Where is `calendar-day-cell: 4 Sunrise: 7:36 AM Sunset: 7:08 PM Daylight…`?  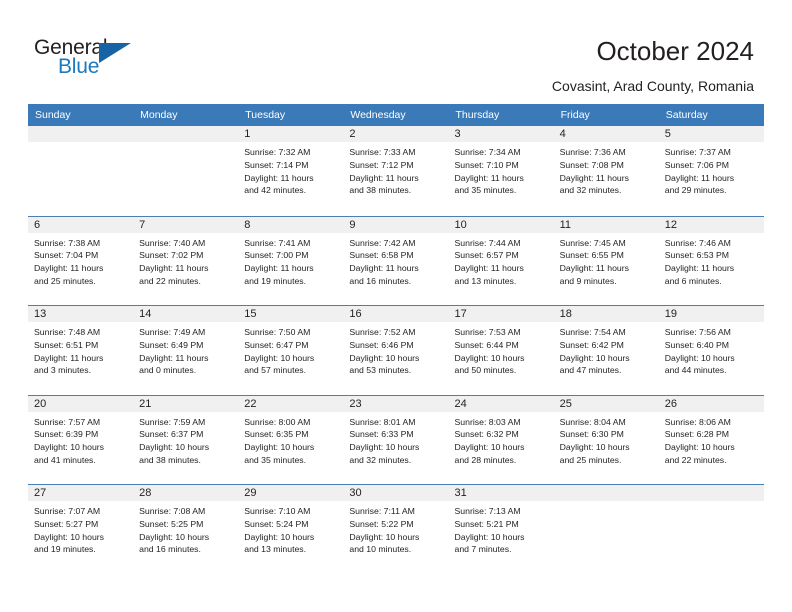 calendar-day-cell: 4 Sunrise: 7:36 AM Sunset: 7:08 PM Daylight… is located at coordinates (606, 170).